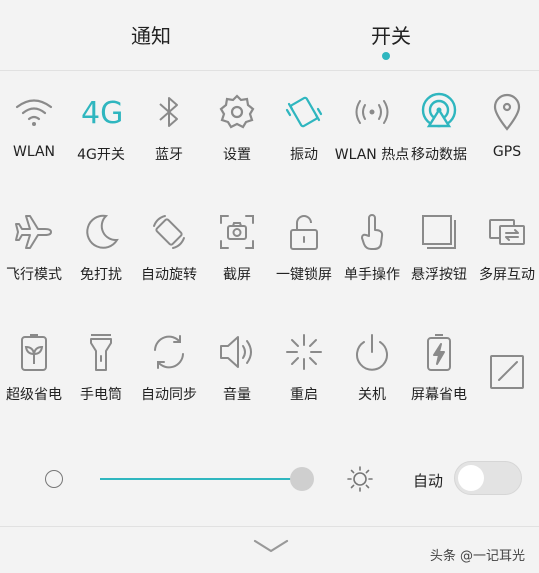 This screenshot has height=573, width=539. Describe the element at coordinates (151, 34) in the screenshot. I see `tab-notifications: 通知` at that location.